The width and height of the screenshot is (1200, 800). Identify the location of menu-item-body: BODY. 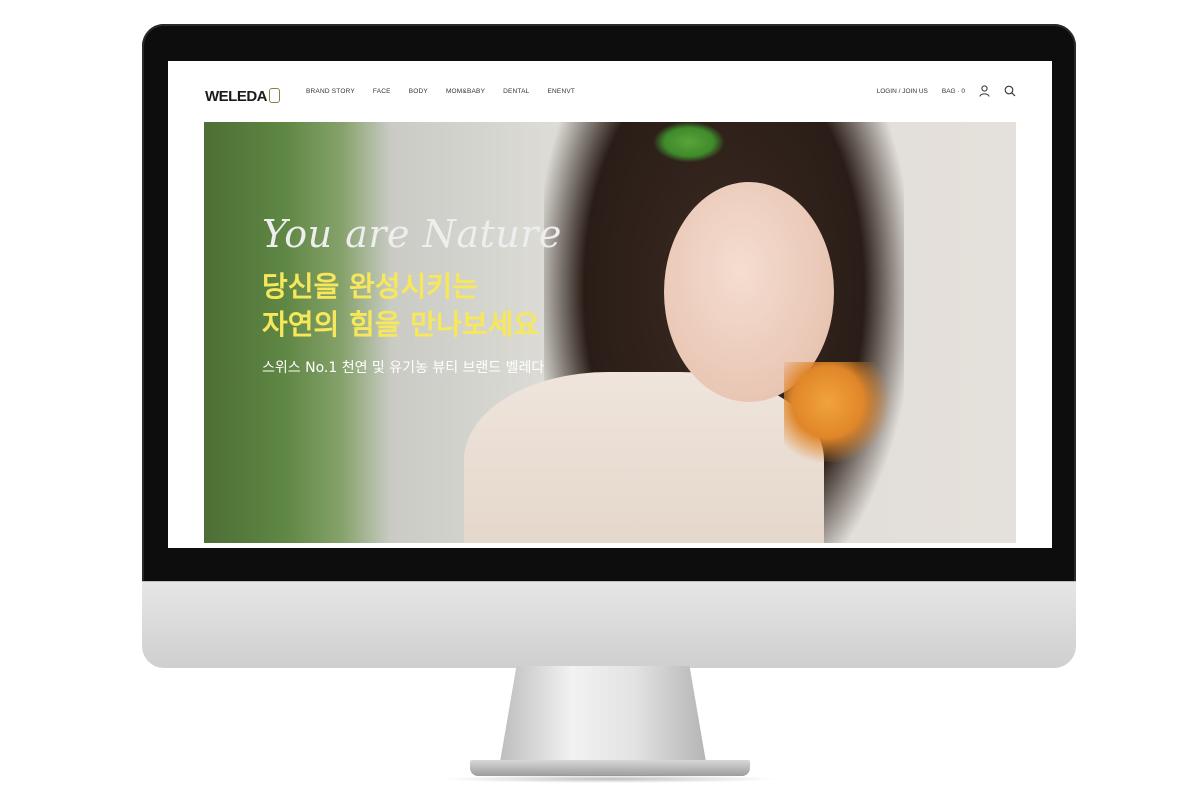
(418, 91).